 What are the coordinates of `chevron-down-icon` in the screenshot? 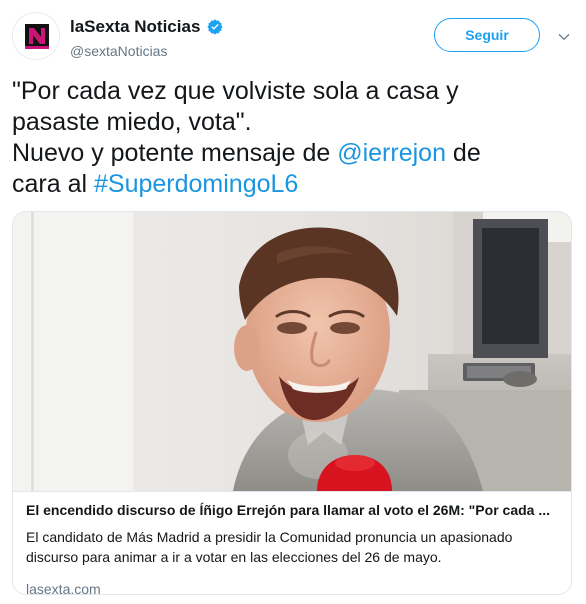 It's located at (564, 37).